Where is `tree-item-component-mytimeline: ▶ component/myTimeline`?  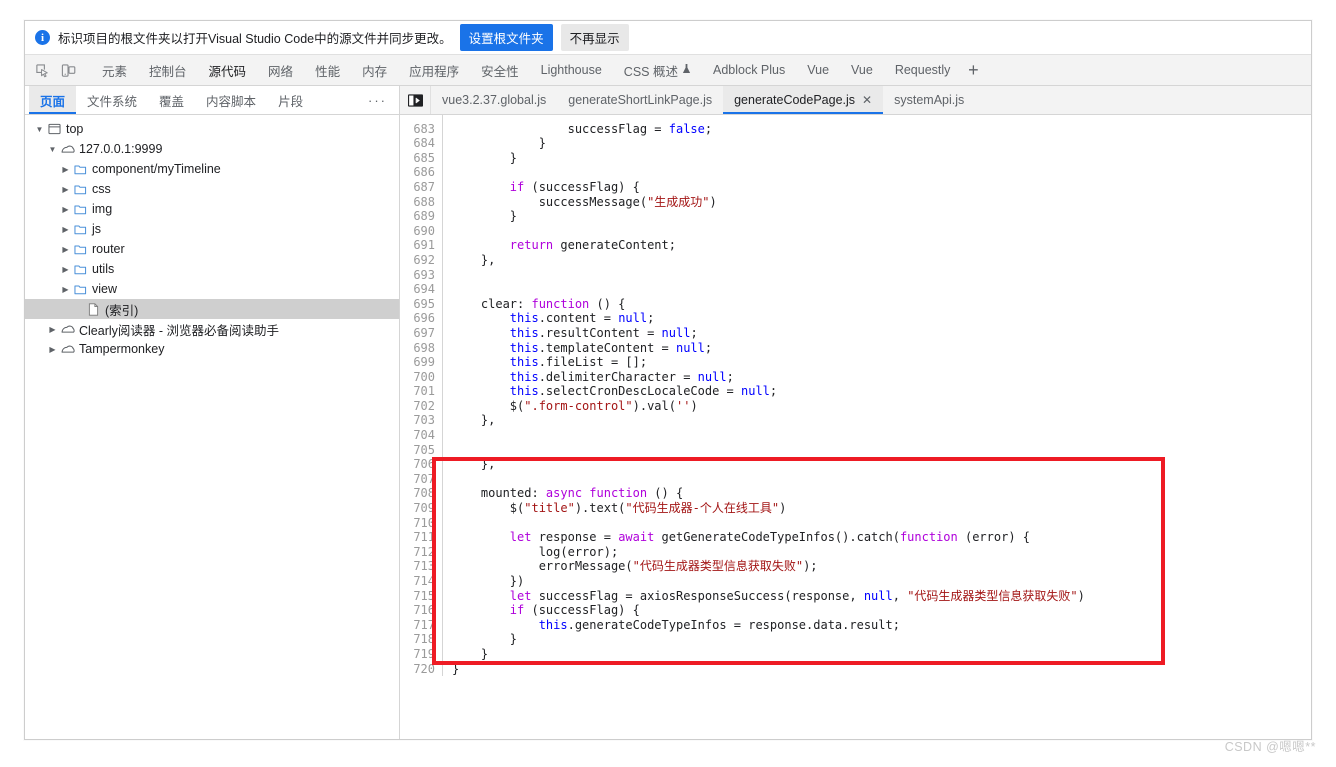
tree-item-component-mytimeline: ▶ component/myTimeline is located at coordinates (212, 169).